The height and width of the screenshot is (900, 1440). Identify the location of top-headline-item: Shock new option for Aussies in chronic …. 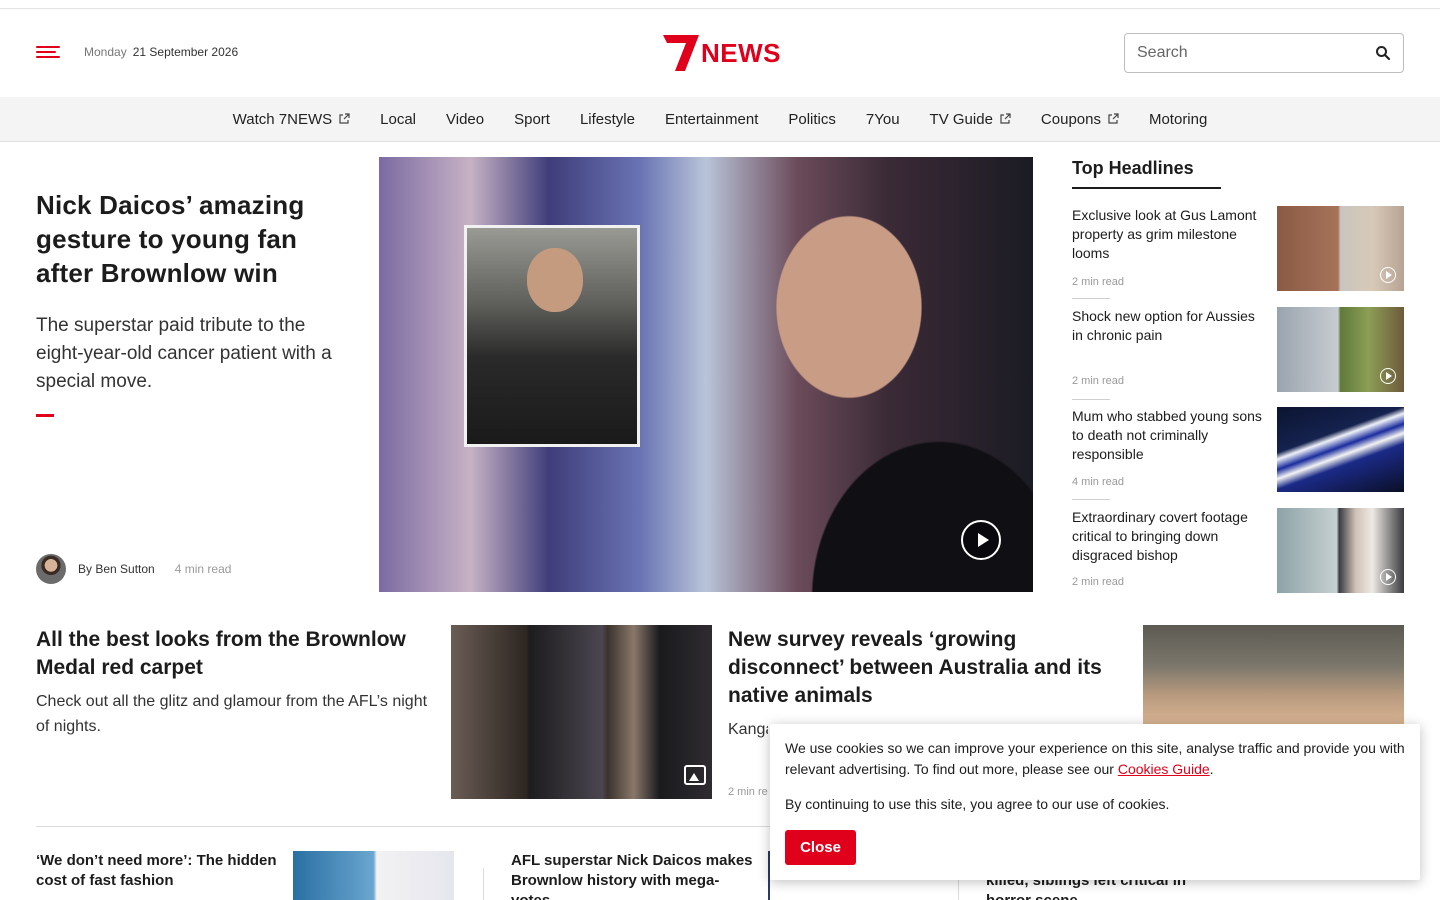
(1238, 353).